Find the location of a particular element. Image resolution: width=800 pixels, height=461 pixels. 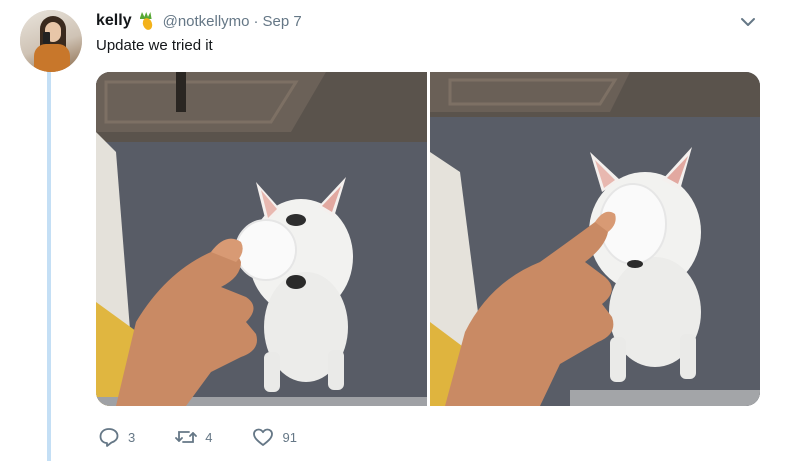

like-button: 91 is located at coordinates (274, 437).